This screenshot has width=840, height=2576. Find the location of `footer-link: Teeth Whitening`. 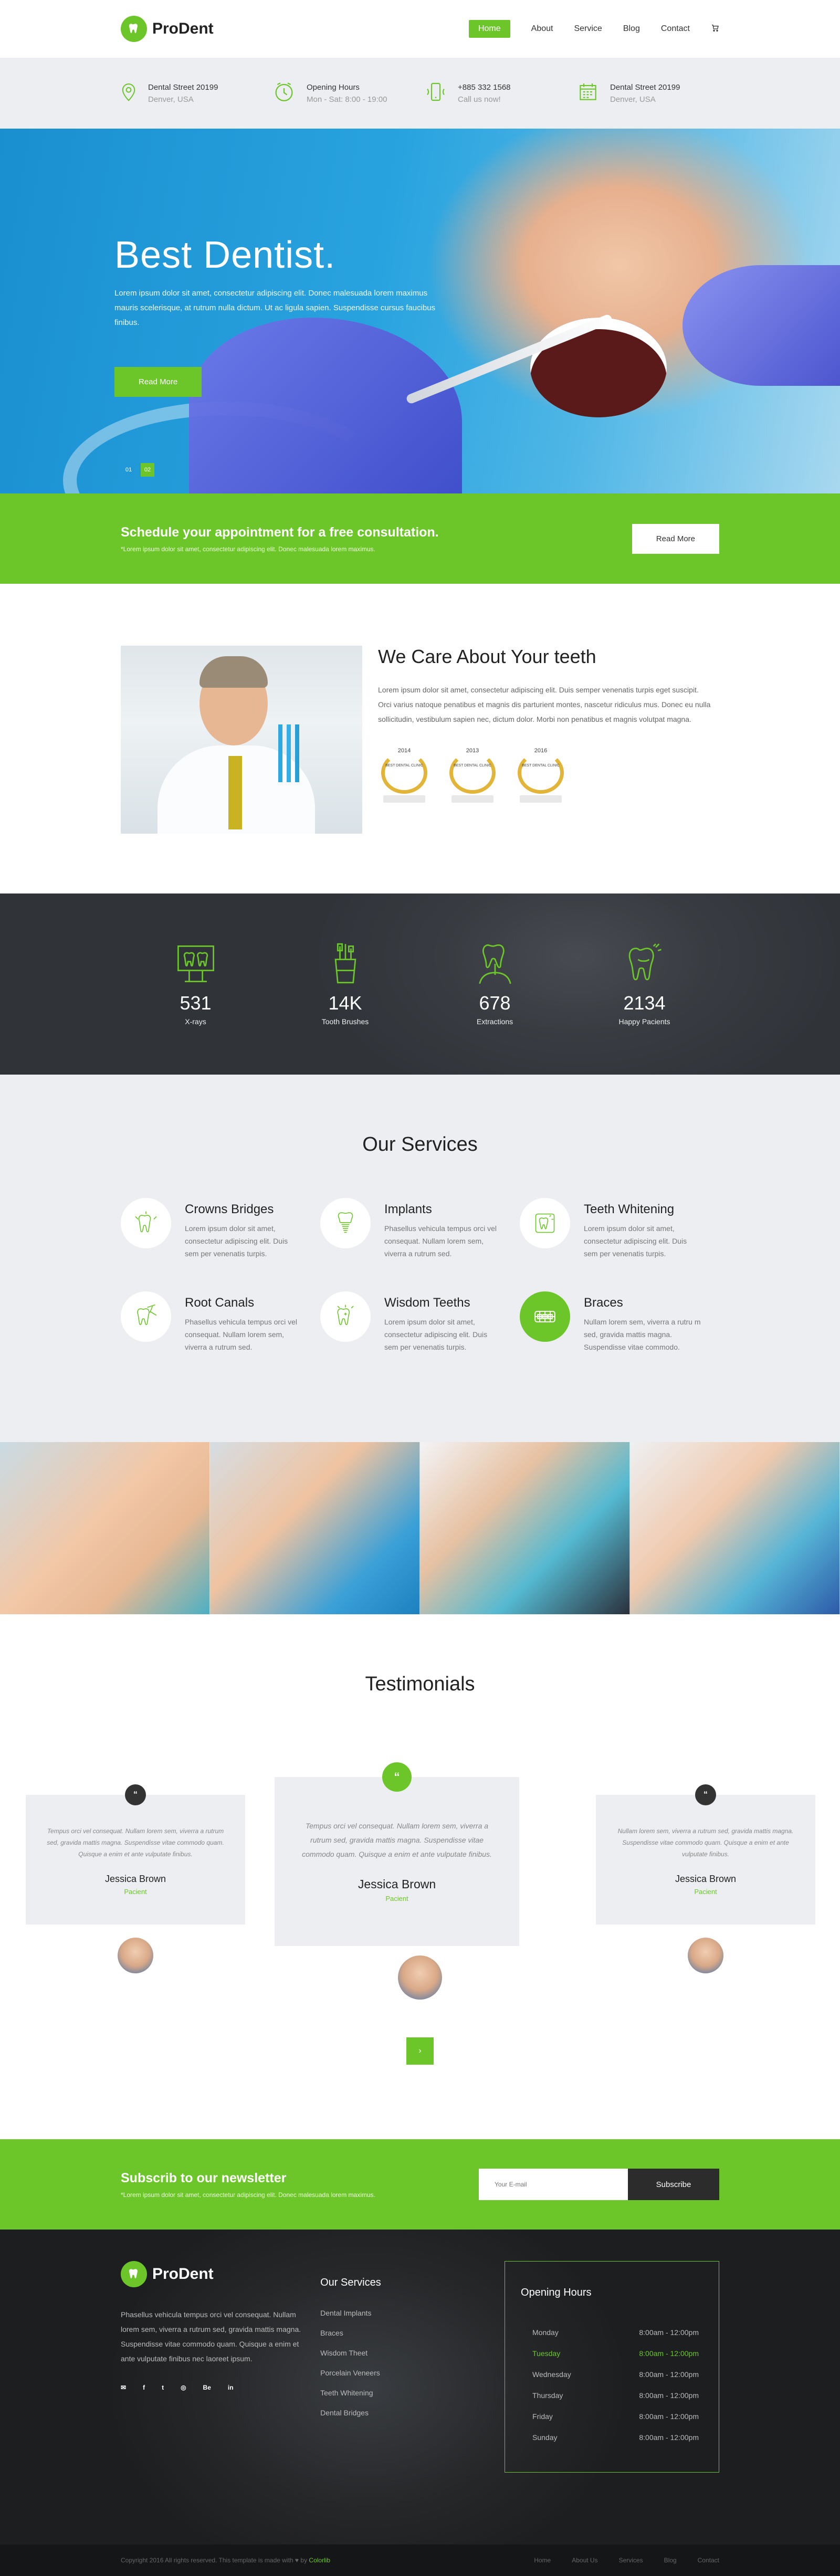

footer-link: Teeth Whitening is located at coordinates (412, 2393).